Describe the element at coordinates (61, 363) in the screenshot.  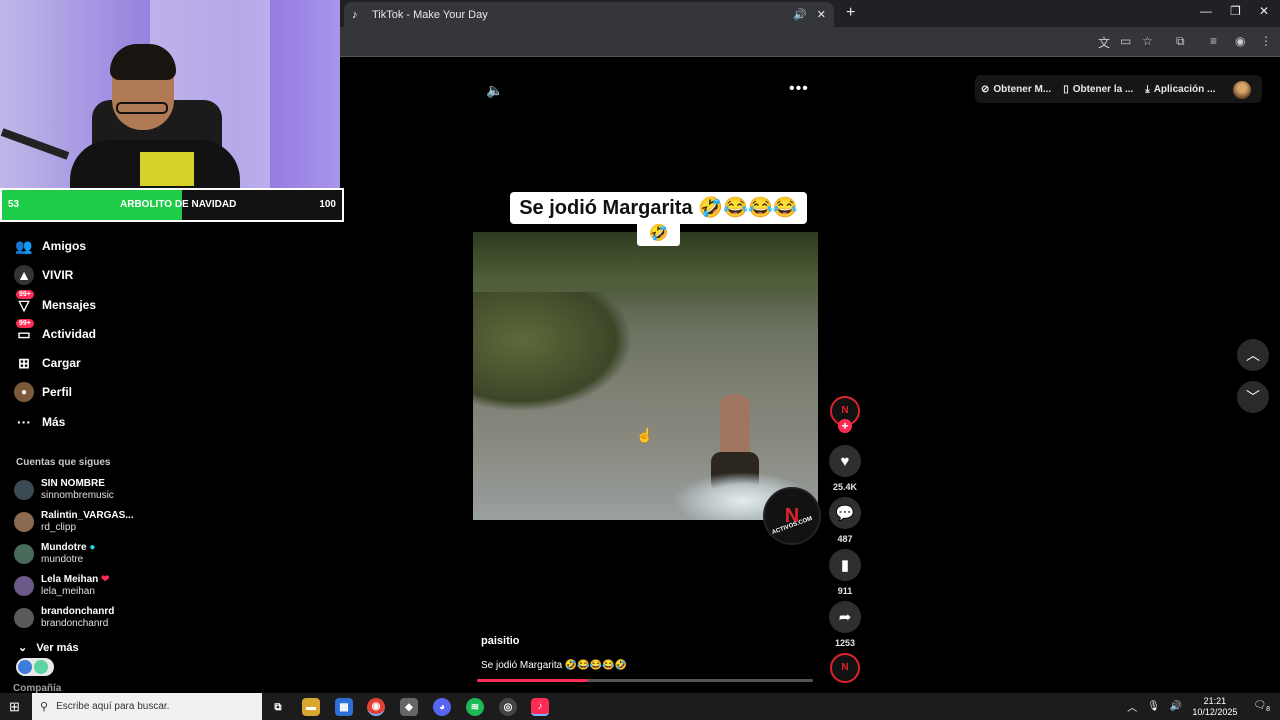
I see `sidebar-item-label: Cargar` at that location.